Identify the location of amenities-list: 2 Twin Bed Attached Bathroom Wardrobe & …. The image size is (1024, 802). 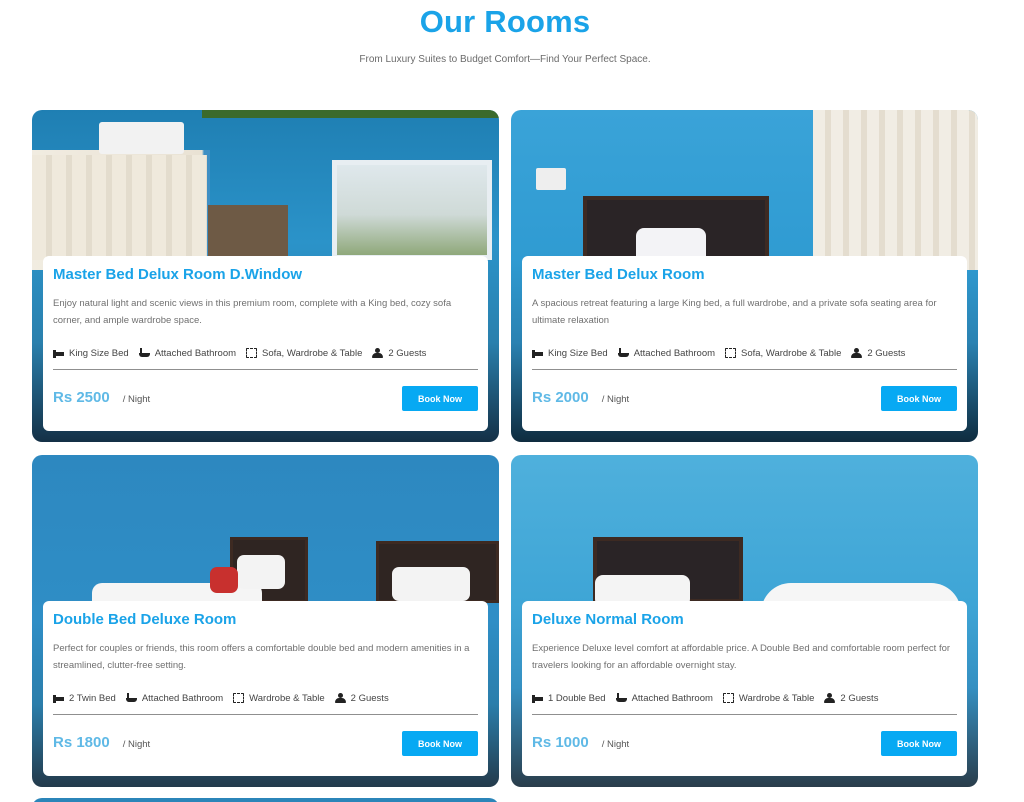
(265, 698).